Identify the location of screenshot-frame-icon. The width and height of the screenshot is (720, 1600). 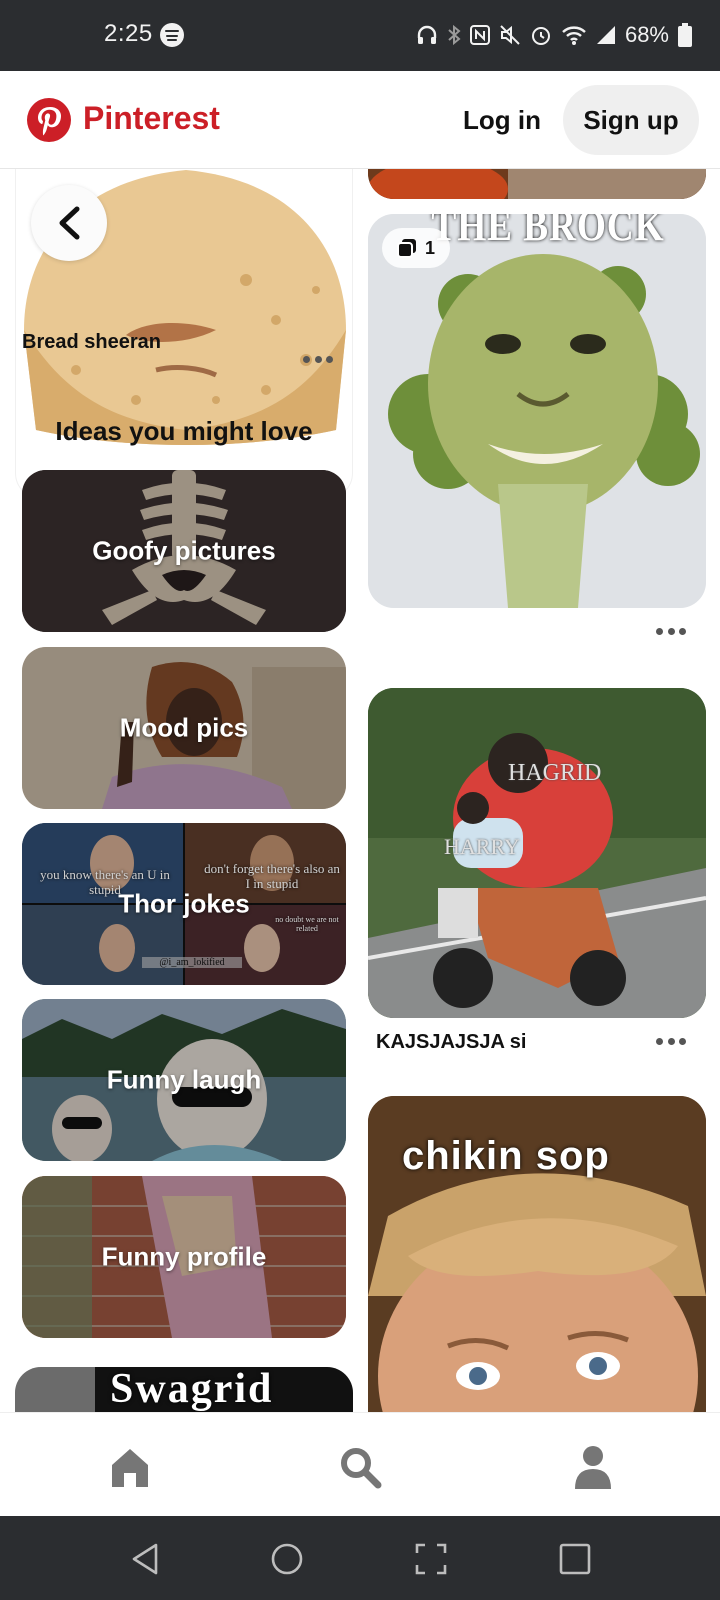
(431, 1559).